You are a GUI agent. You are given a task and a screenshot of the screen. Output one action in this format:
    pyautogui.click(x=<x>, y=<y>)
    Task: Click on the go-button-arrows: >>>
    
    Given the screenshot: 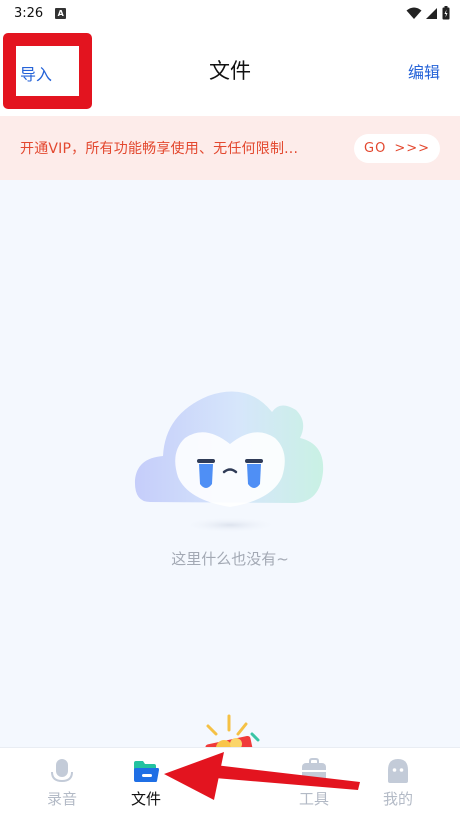 What is the action you would take?
    pyautogui.click(x=412, y=148)
    